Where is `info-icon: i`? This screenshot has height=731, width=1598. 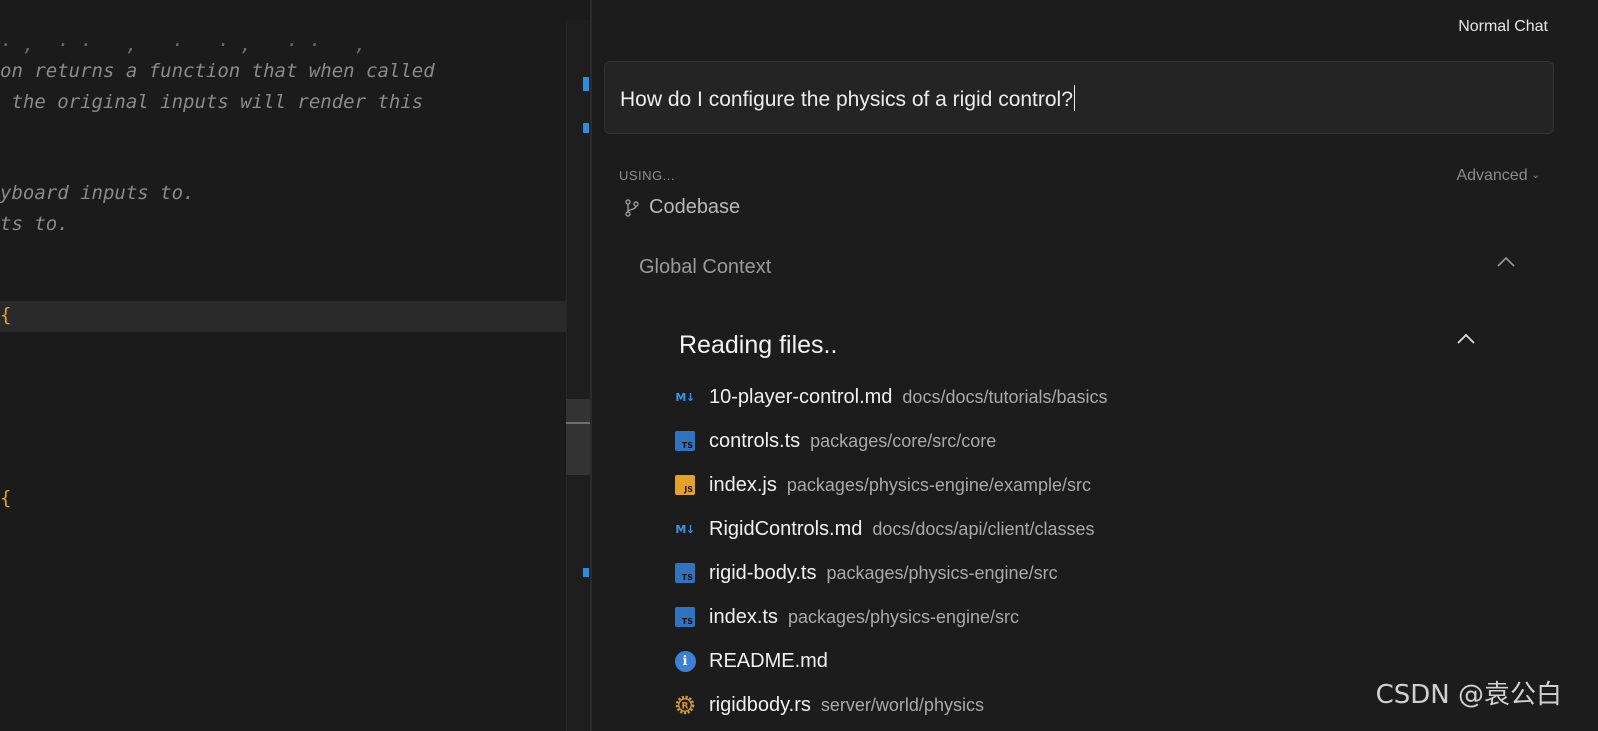
info-icon: i is located at coordinates (685, 661).